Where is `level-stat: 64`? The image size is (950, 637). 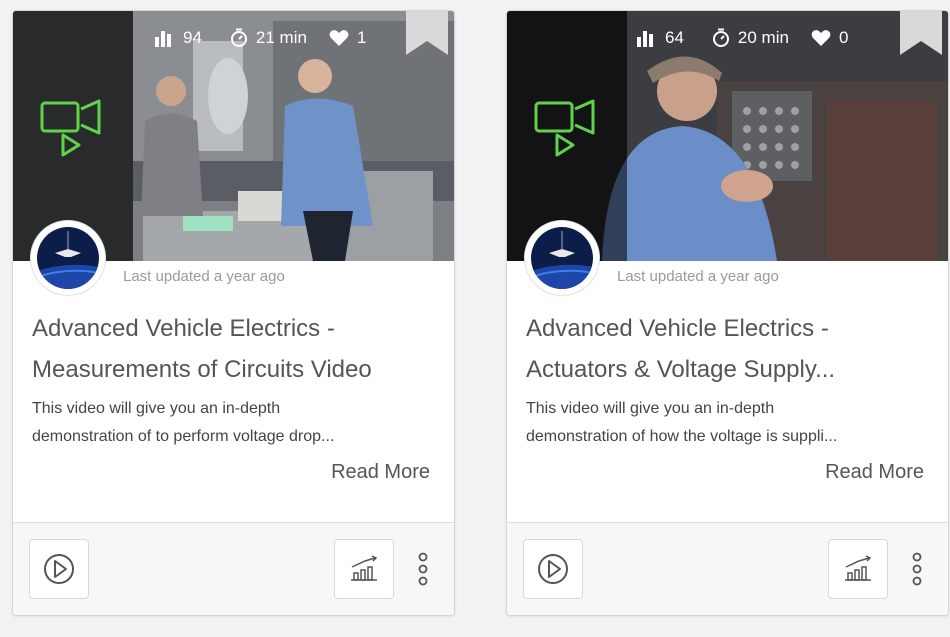 level-stat: 64 is located at coordinates (660, 38).